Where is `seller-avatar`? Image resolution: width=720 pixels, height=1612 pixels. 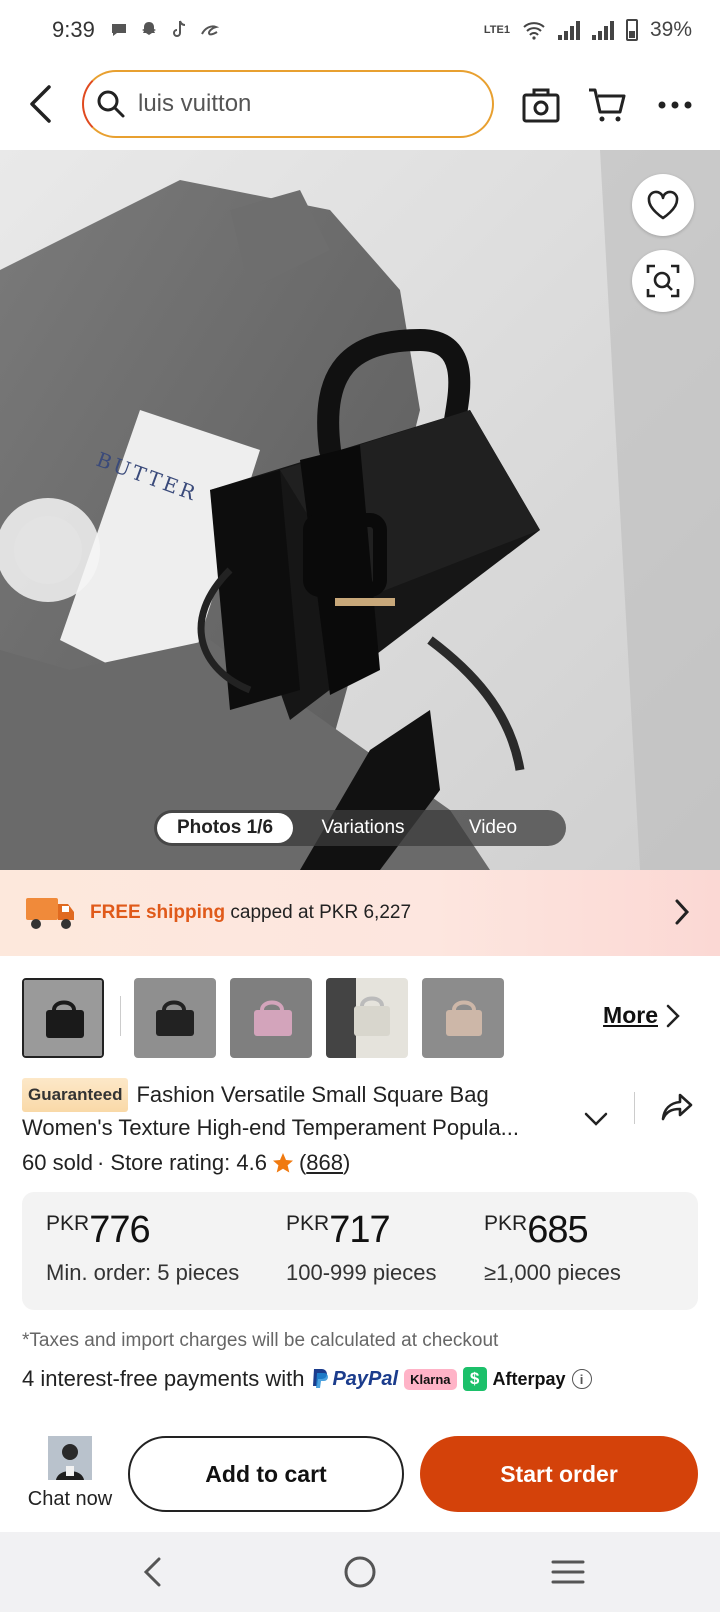
seller-avatar is located at coordinates (70, 1458).